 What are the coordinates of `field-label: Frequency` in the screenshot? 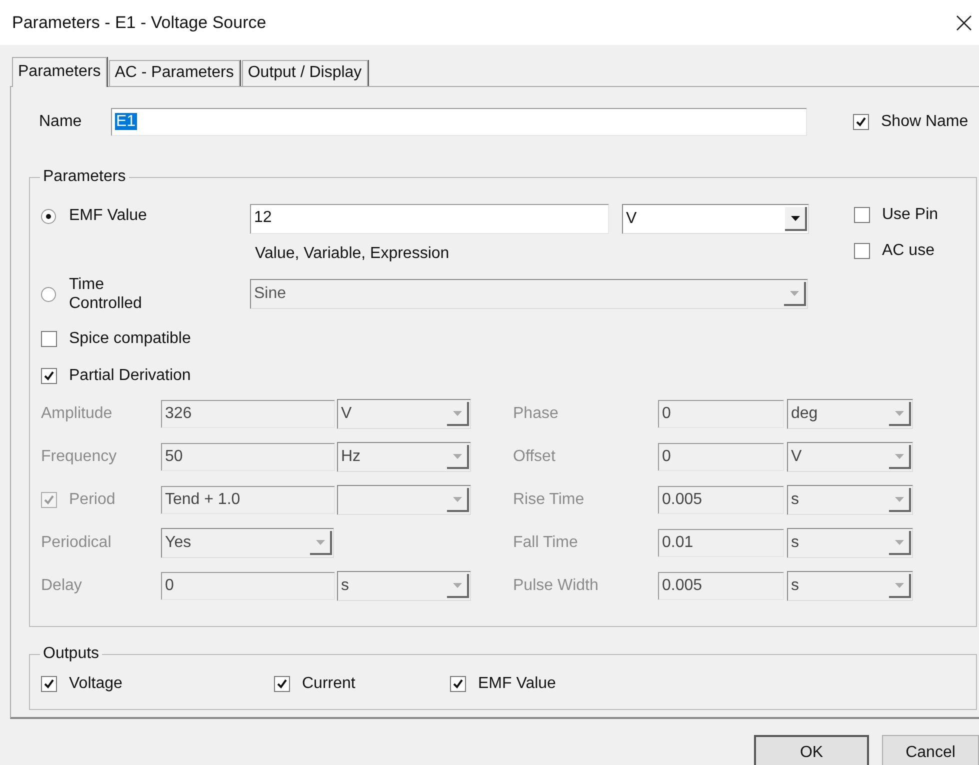 It's located at (79, 457).